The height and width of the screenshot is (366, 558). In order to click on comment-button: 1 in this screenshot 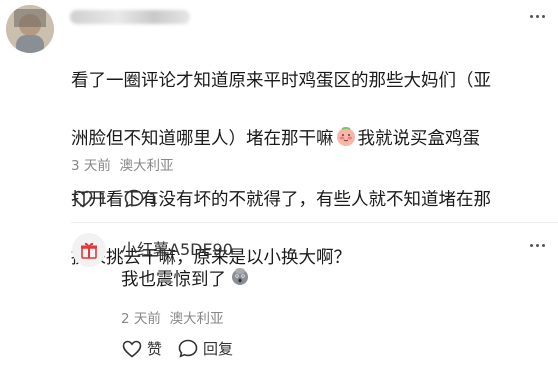, I will do `click(141, 198)`.